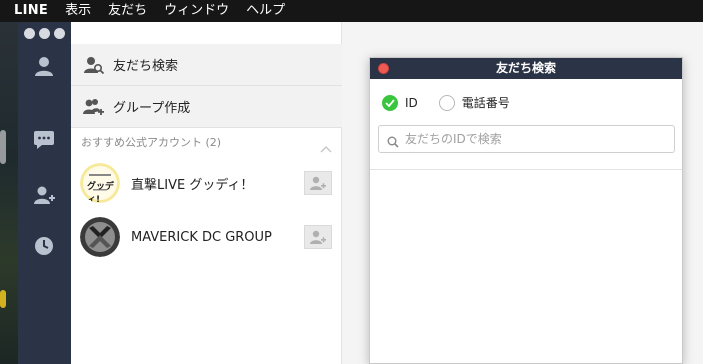  Describe the element at coordinates (151, 142) in the screenshot. I see `section-title: おすすめ公式アカウント (2)` at that location.